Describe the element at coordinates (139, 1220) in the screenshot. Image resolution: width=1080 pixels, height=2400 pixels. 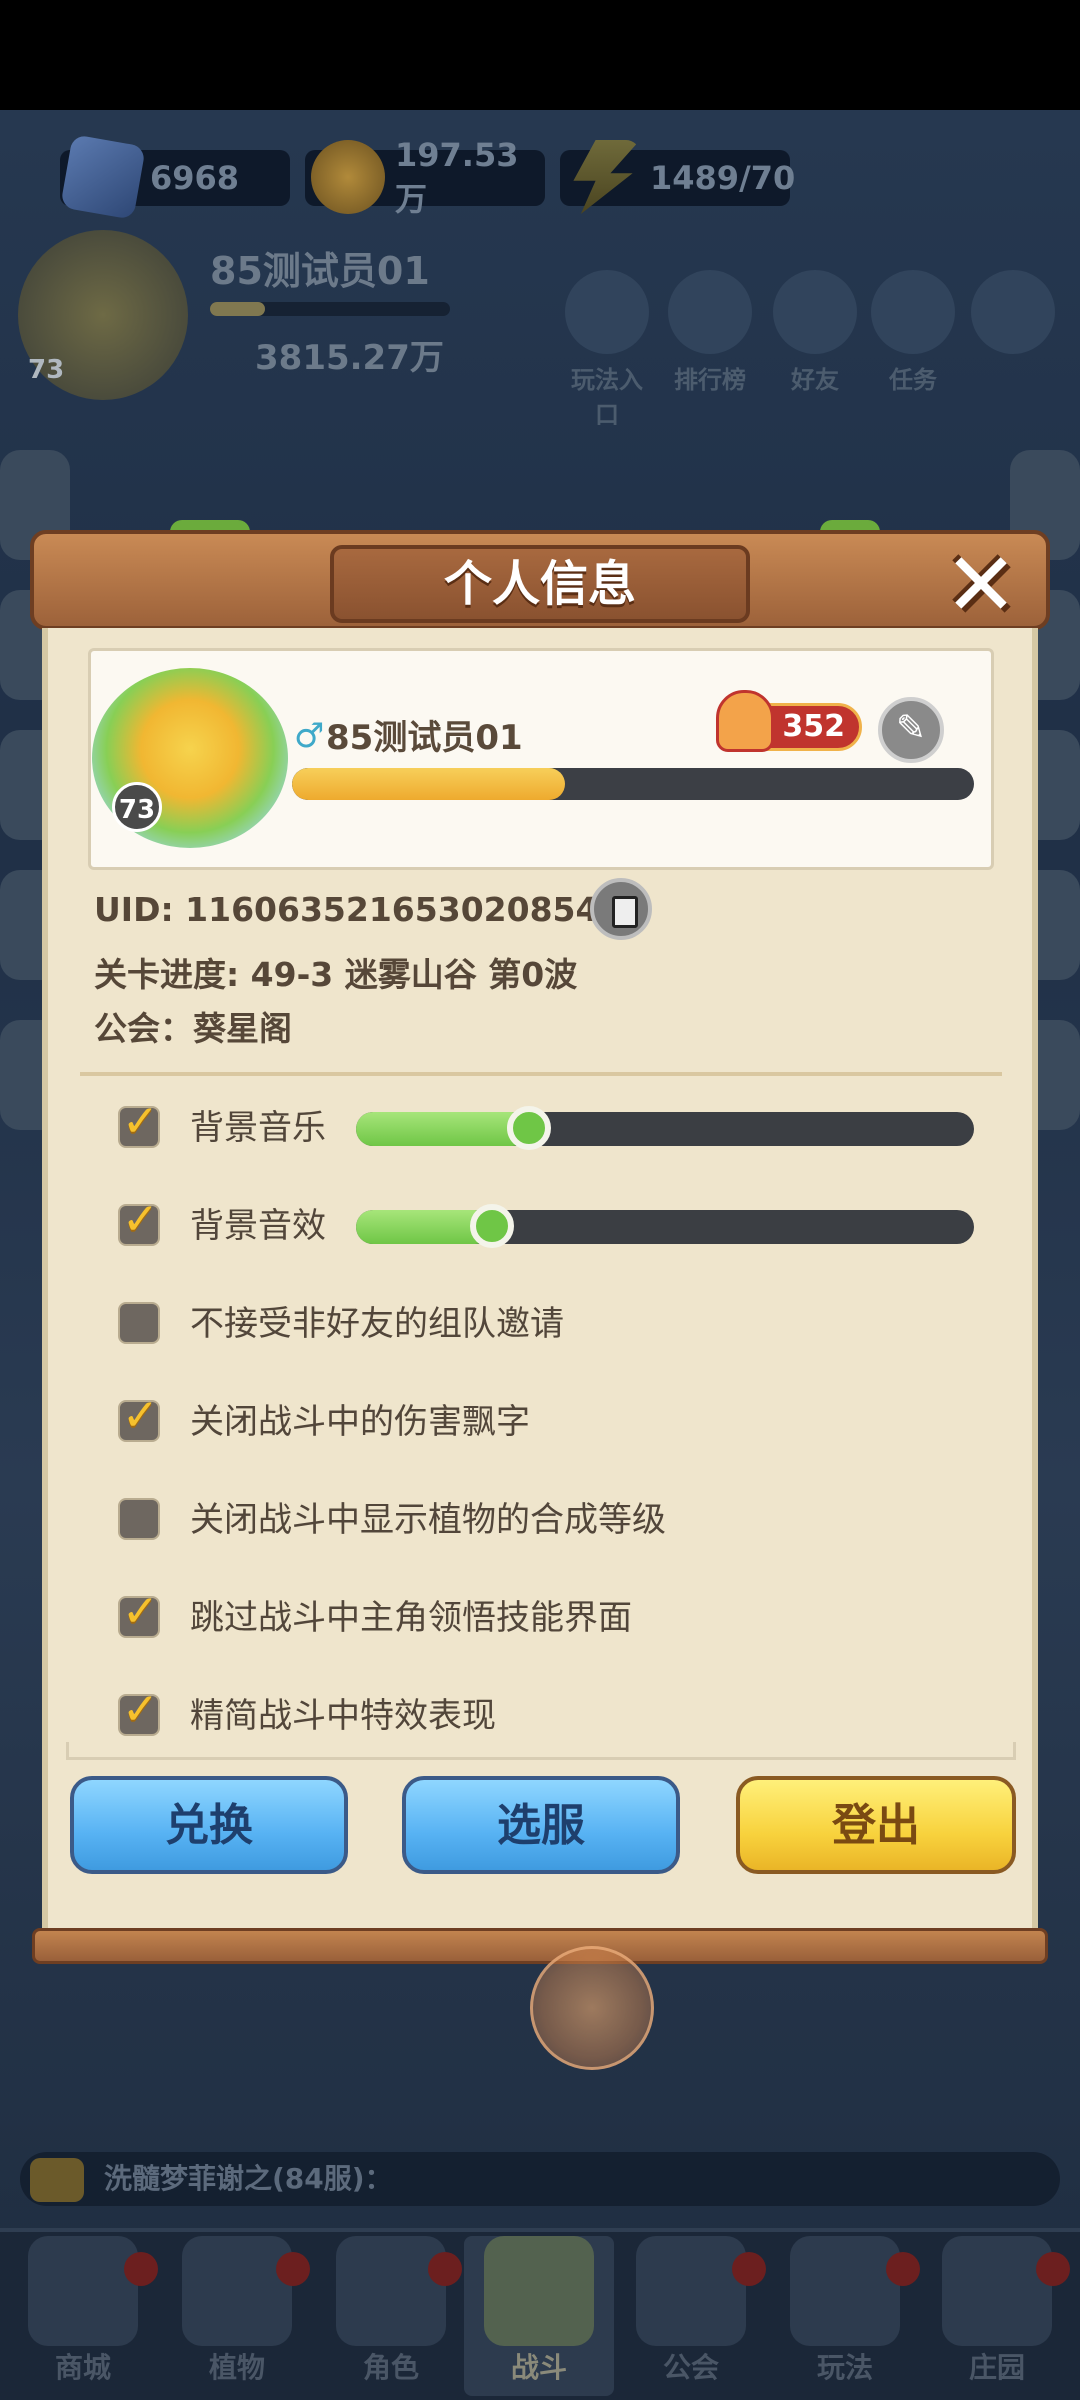
I see `sfx-checkbox` at that location.